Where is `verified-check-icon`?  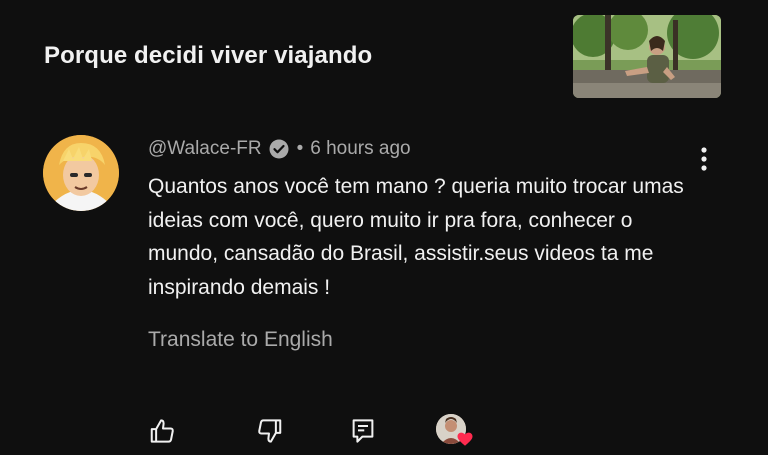 verified-check-icon is located at coordinates (279, 149).